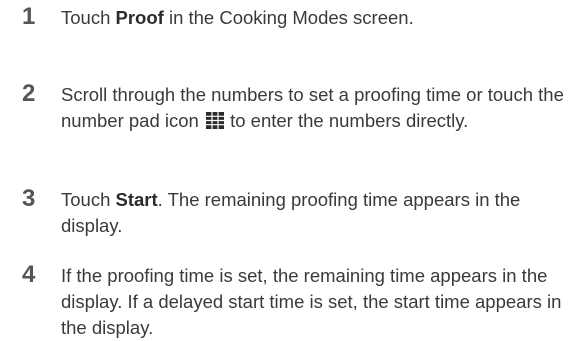 This screenshot has height=341, width=581. Describe the element at coordinates (237, 17) in the screenshot. I see `step-text: Touch Proof in the Cooking Modes screen.` at that location.